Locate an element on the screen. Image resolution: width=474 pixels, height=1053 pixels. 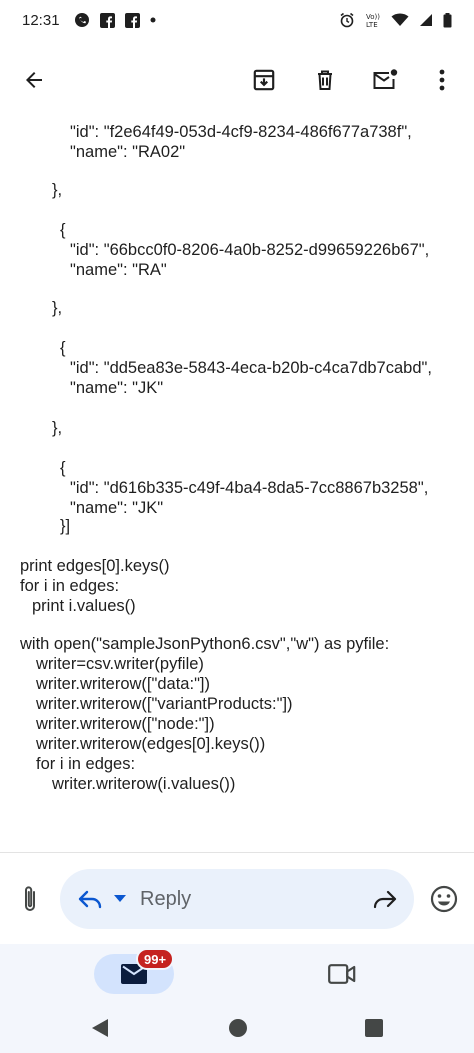
reply-button is located at coordinates (90, 899).